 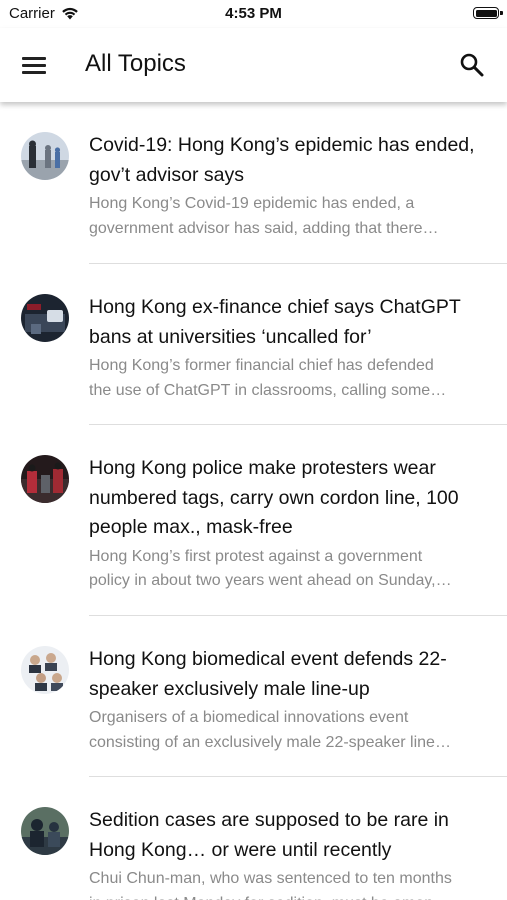 What do you see at coordinates (240, 849) in the screenshot?
I see `headline-line: Hong Kong… or were until recently` at bounding box center [240, 849].